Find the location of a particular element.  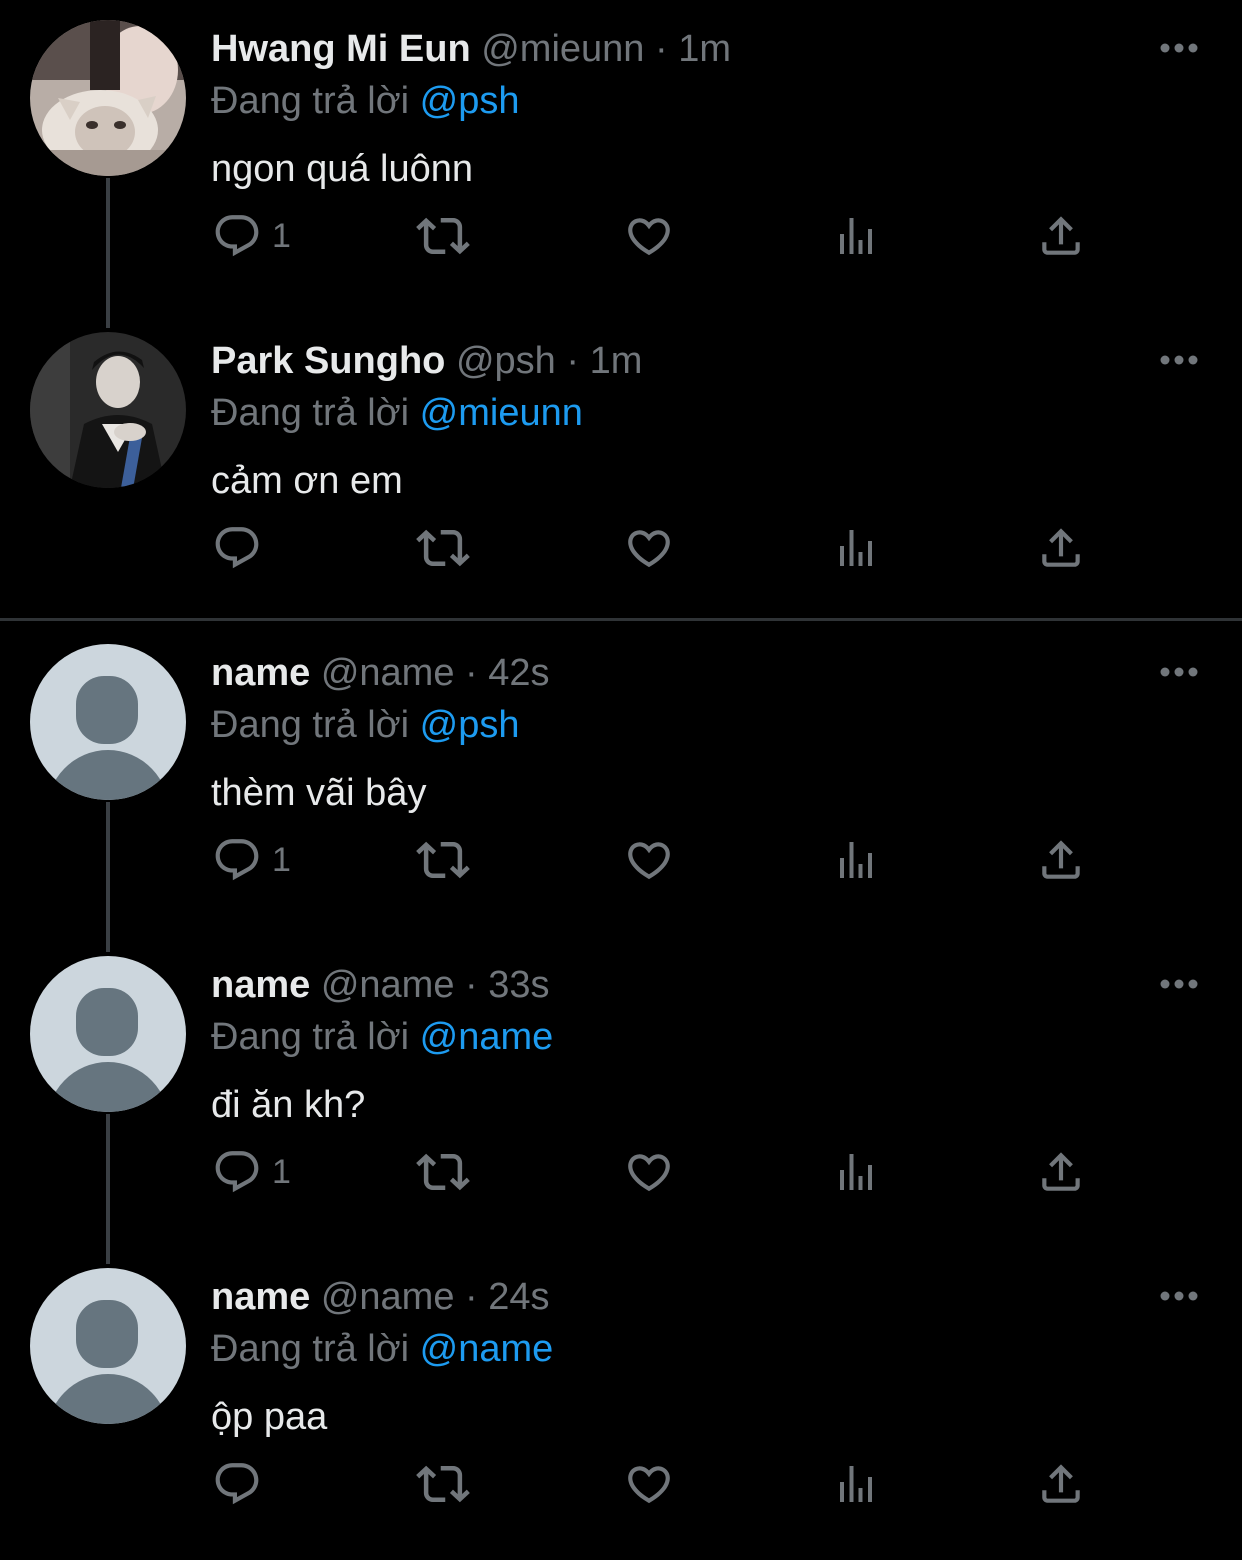

handle: @psh is located at coordinates (506, 361).